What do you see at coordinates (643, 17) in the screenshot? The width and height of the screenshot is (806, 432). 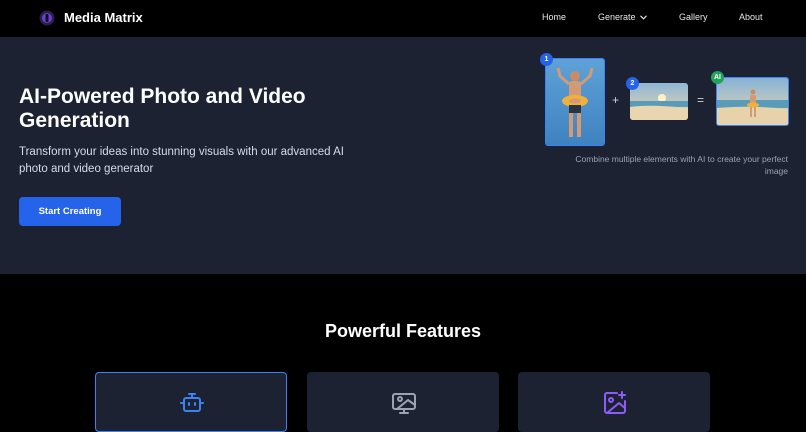 I see `chevron-down-icon` at bounding box center [643, 17].